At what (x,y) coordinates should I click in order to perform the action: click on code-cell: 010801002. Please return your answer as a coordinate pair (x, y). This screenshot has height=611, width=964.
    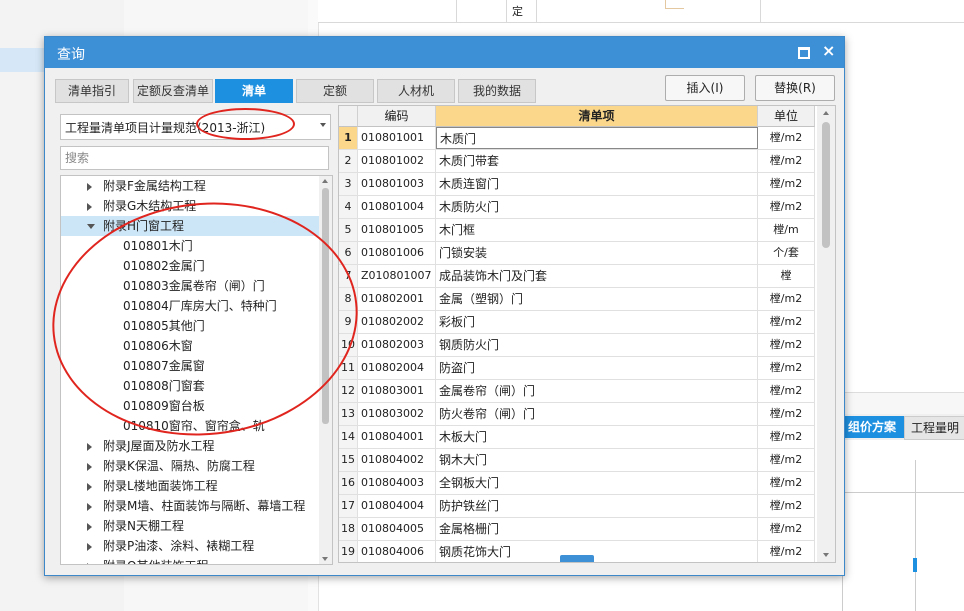
    Looking at the image, I should click on (397, 161).